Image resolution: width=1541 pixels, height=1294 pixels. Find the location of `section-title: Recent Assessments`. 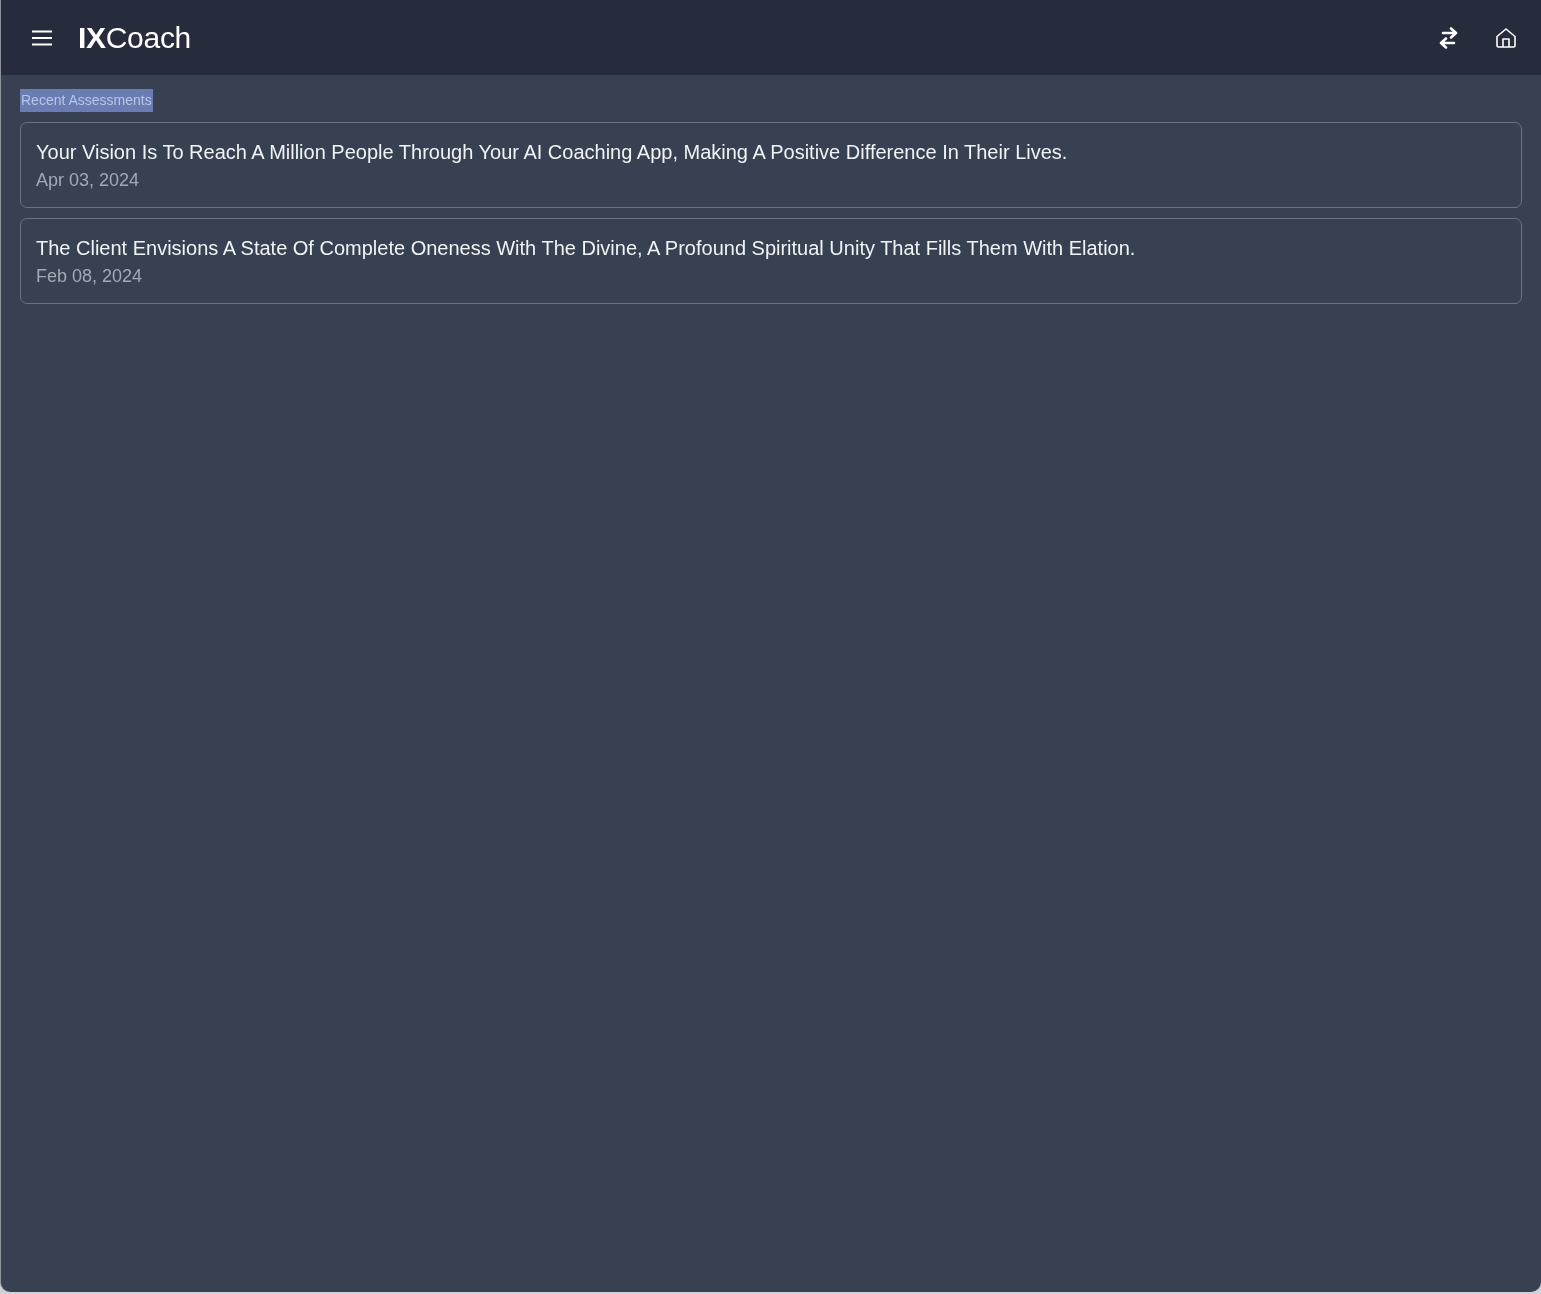

section-title: Recent Assessments is located at coordinates (86, 100).